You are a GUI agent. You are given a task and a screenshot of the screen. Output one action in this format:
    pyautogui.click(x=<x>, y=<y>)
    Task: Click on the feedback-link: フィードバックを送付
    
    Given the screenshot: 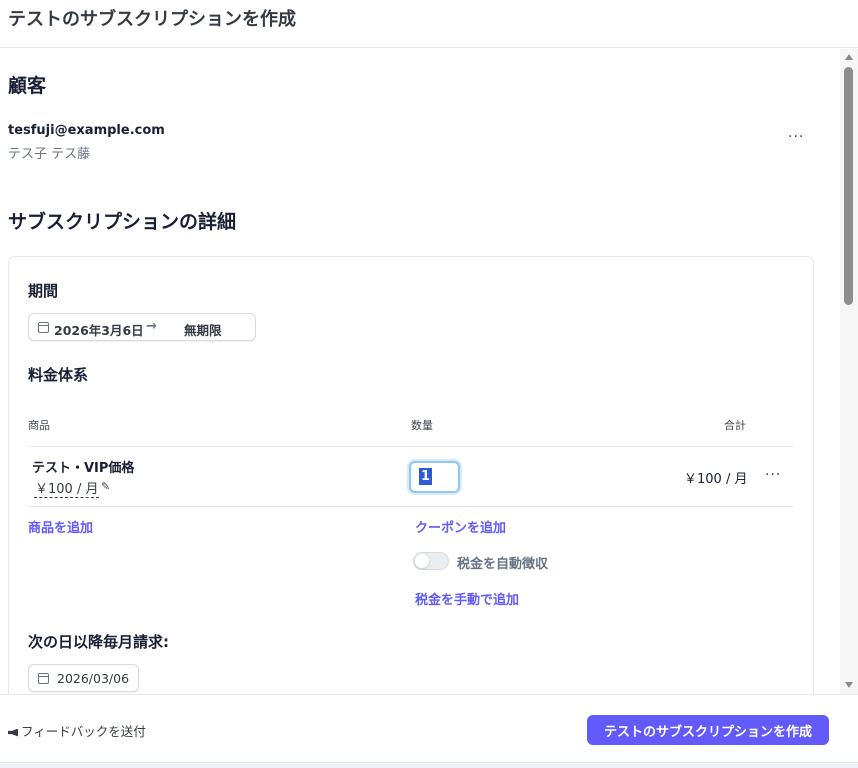 What is the action you would take?
    pyautogui.click(x=77, y=730)
    